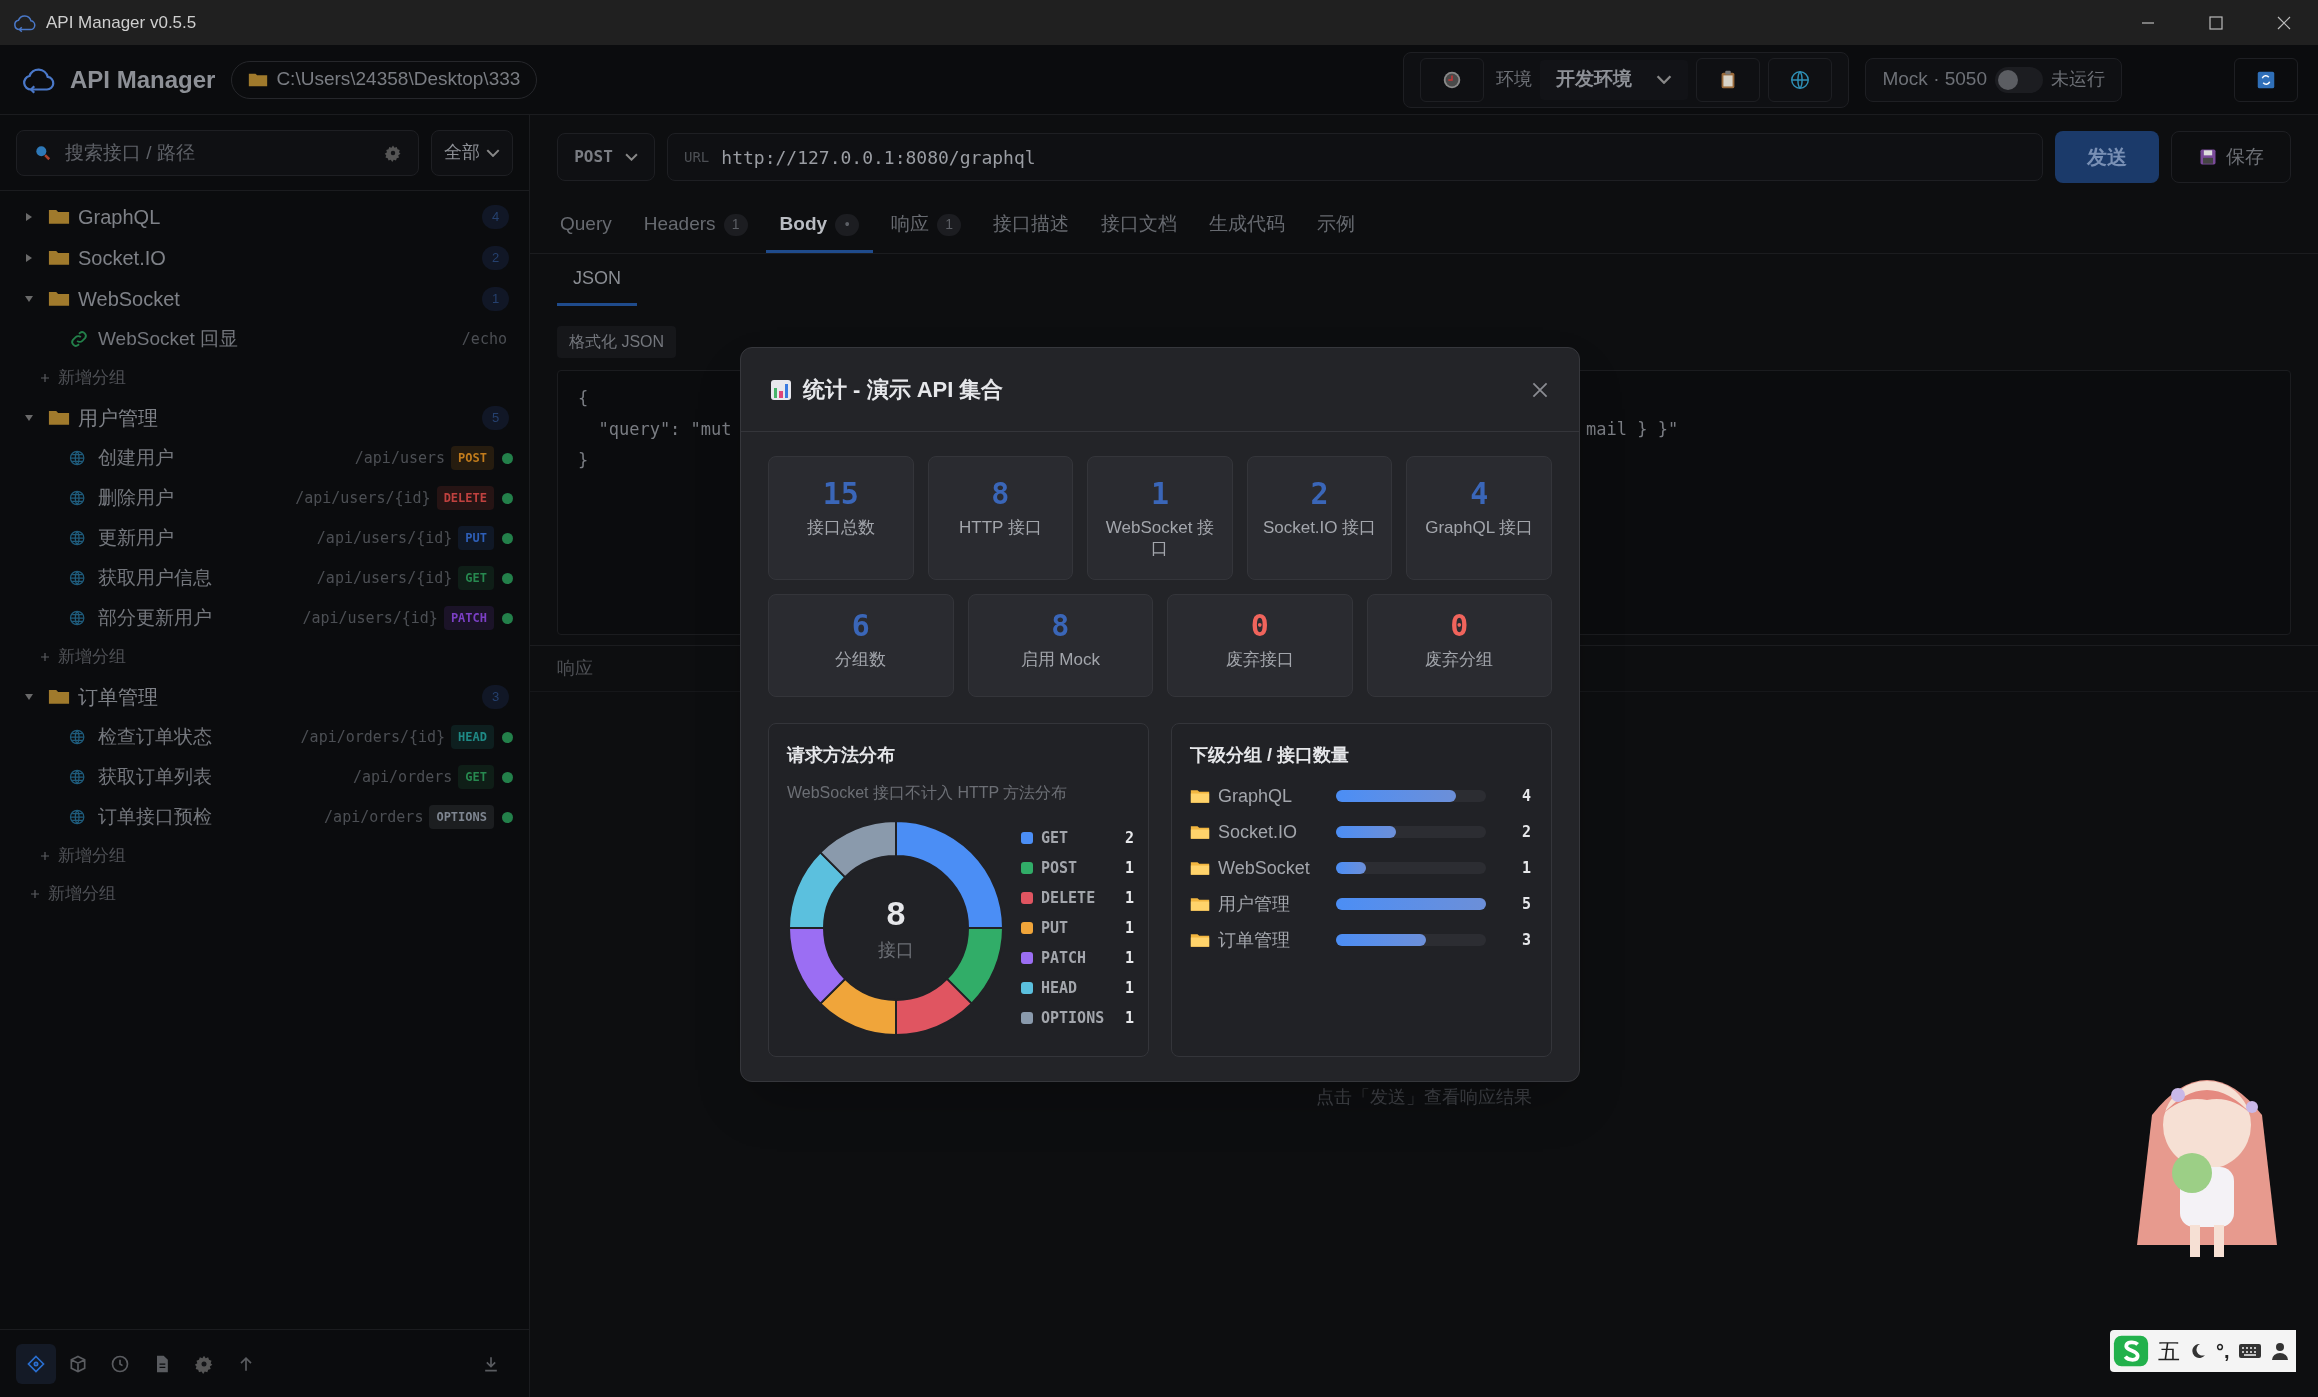 This screenshot has height=1397, width=2318. What do you see at coordinates (1452, 79) in the screenshot?
I see `history-button` at bounding box center [1452, 79].